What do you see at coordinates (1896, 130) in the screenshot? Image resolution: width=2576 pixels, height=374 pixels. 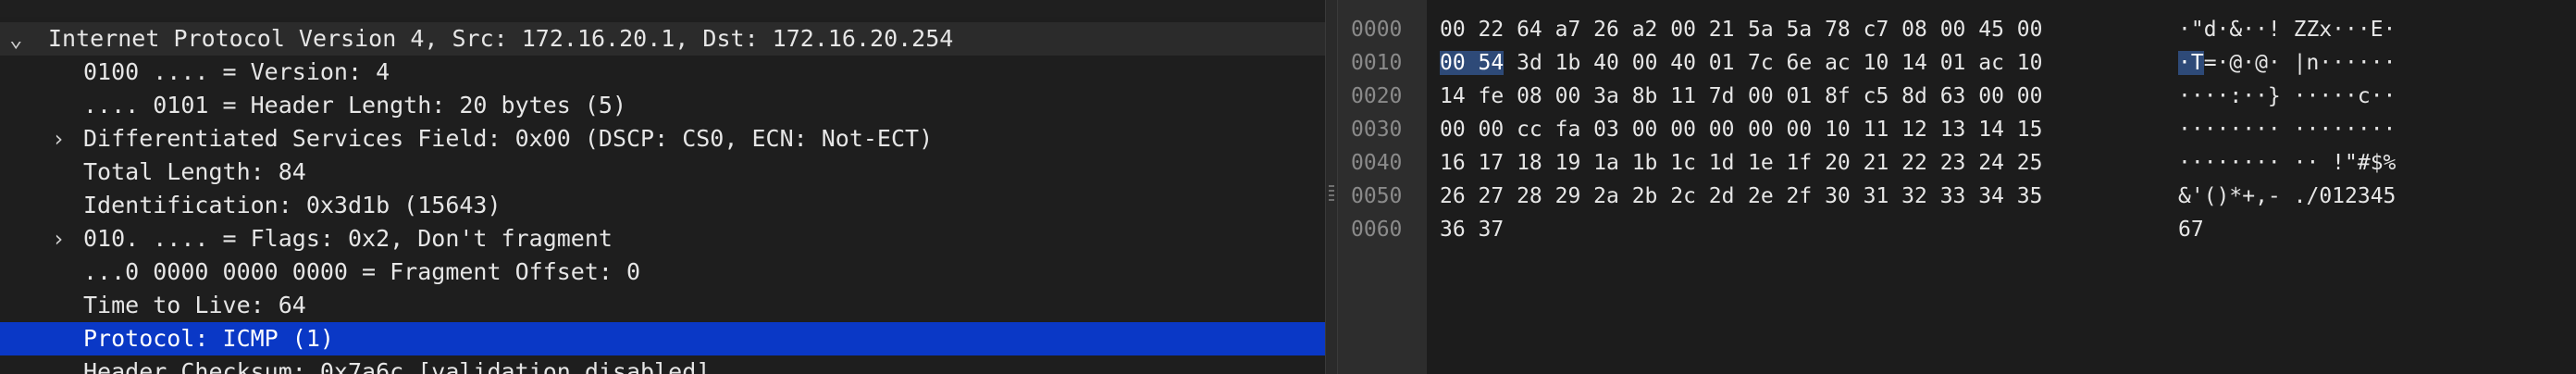 I see `hex-bytes-2: 00 00 10 11 12 13 14 15` at bounding box center [1896, 130].